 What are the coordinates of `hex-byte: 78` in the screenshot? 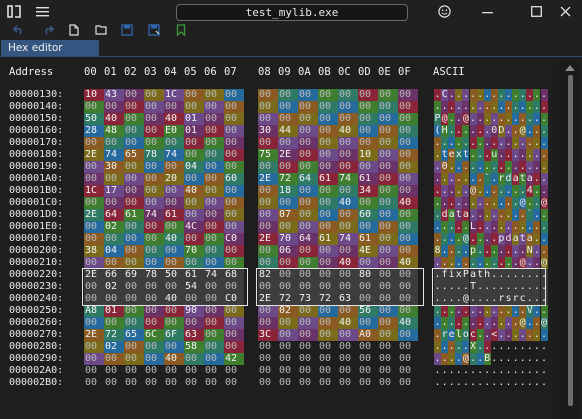 It's located at (154, 275).